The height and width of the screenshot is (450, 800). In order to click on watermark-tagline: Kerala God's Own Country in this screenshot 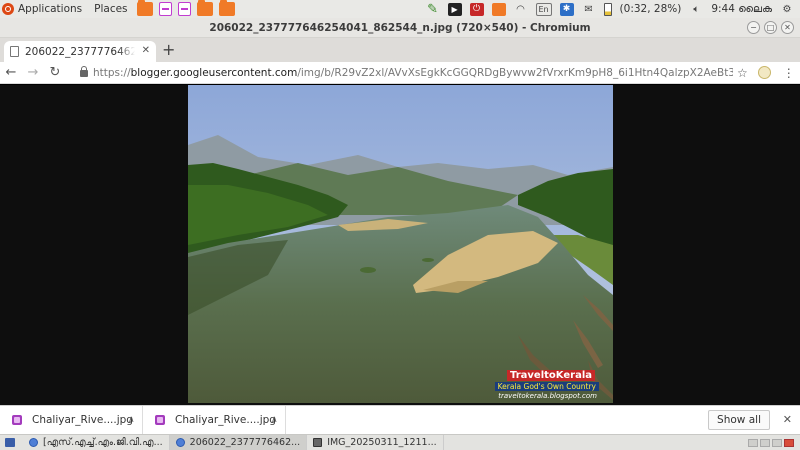, I will do `click(546, 386)`.